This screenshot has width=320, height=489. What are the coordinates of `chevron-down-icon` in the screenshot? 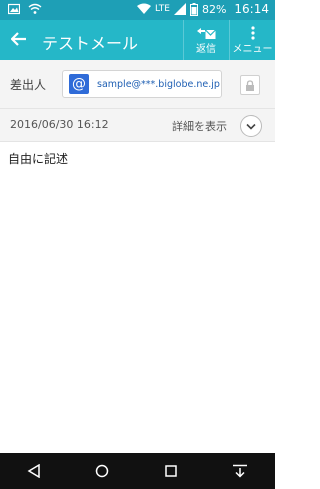 It's located at (251, 126).